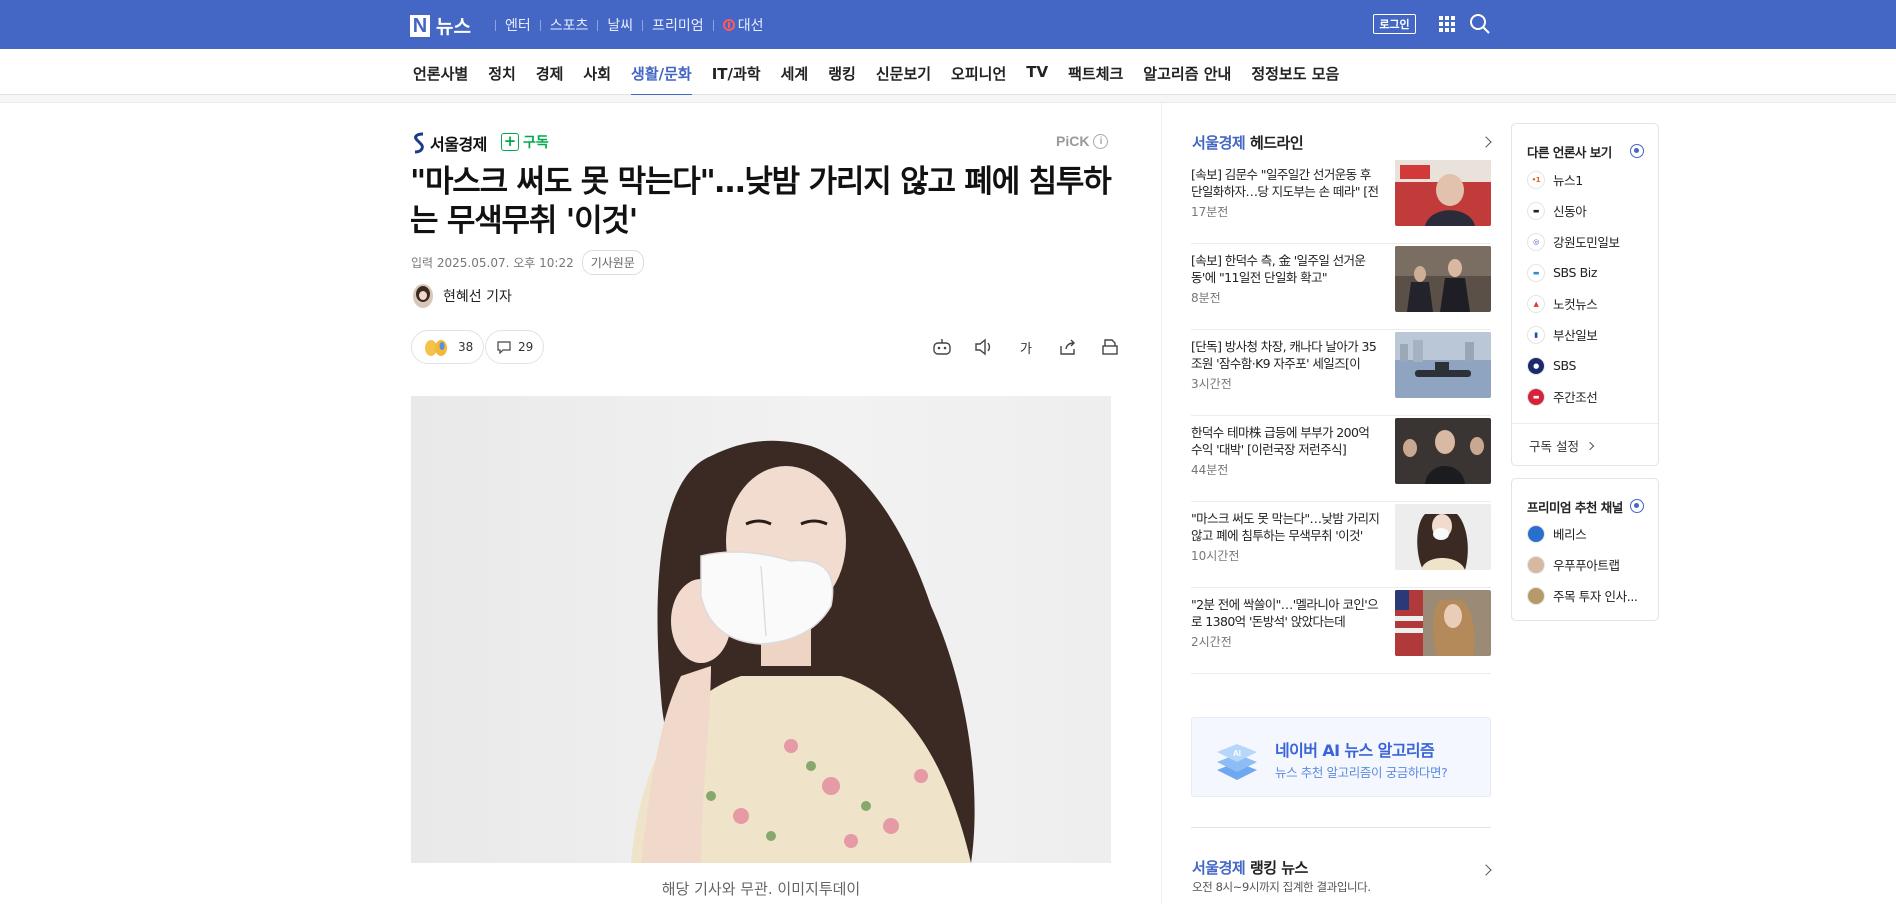  What do you see at coordinates (1536, 179) in the screenshot?
I see `press-logo-icon: •1` at bounding box center [1536, 179].